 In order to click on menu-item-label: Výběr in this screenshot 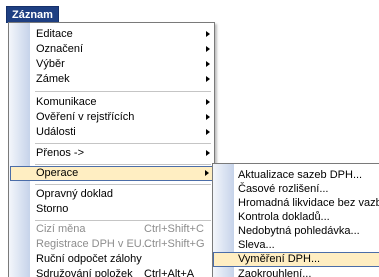, I will do `click(50, 64)`.